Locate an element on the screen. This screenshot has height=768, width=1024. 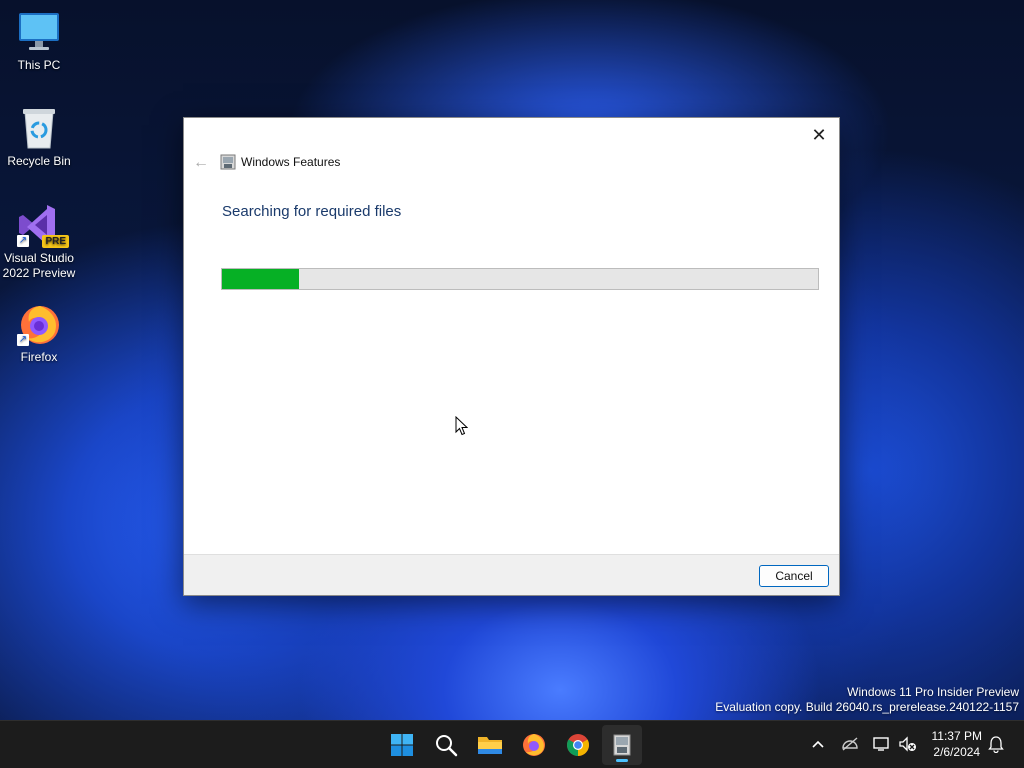
recycle-bin-icon is located at coordinates (39, 128).